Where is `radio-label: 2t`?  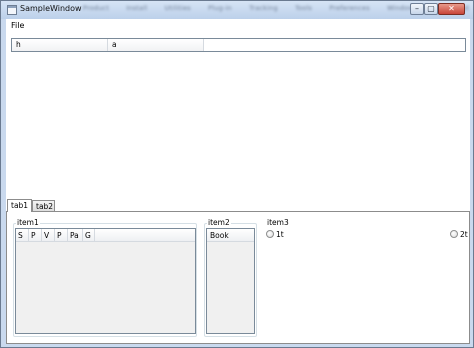
radio-label: 2t is located at coordinates (464, 234).